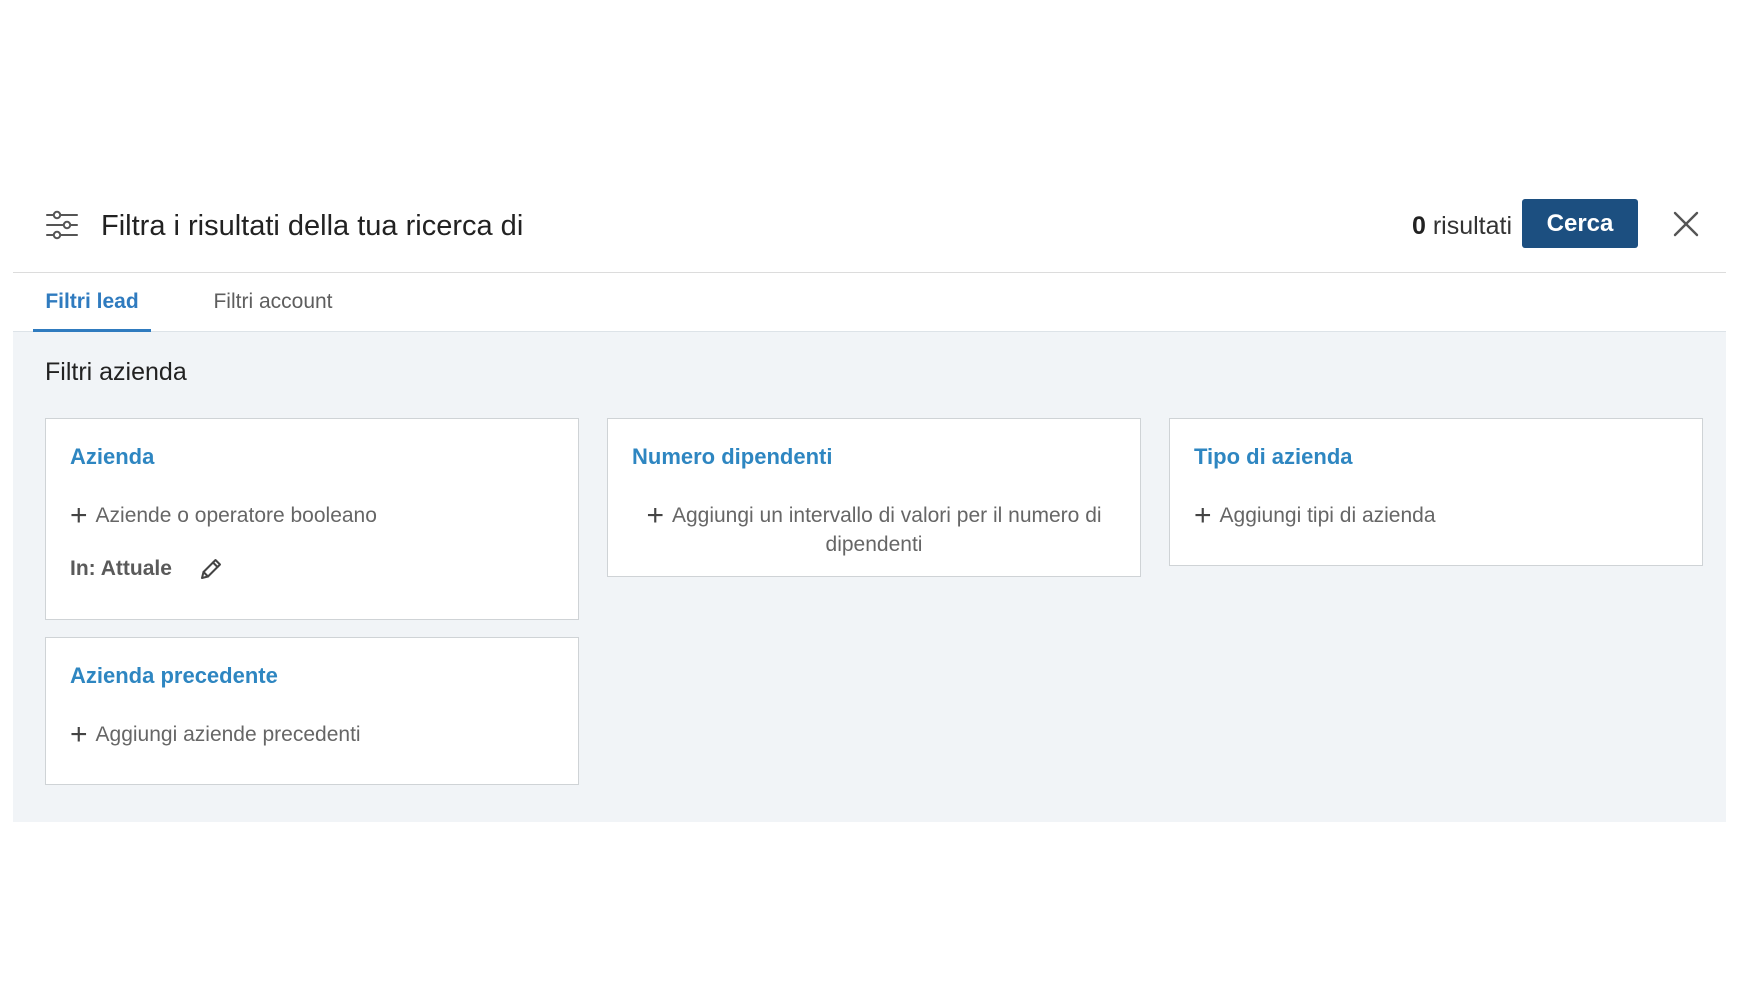 The image size is (1745, 981). I want to click on results-number: 0, so click(1418, 226).